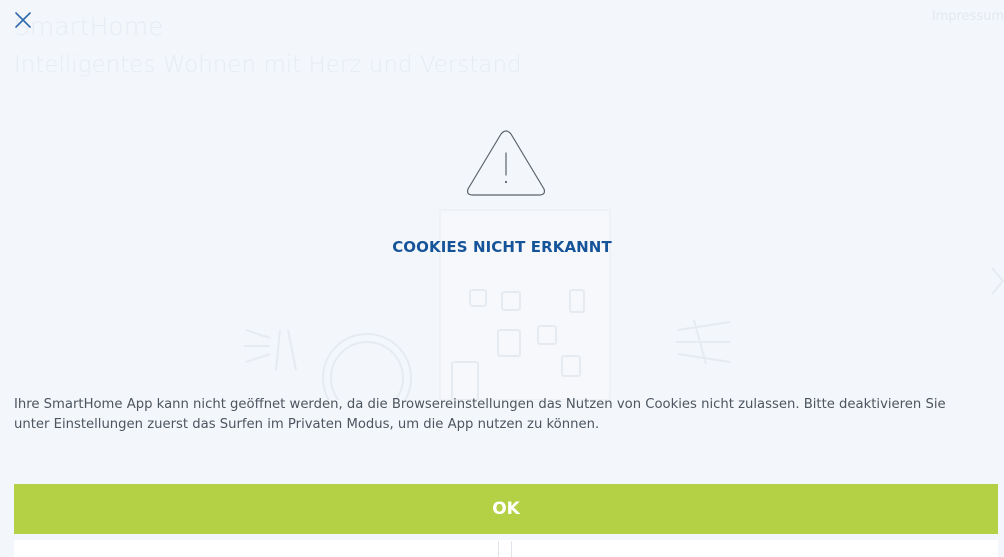 This screenshot has width=1004, height=557. I want to click on background-impressum-link: Impressum, so click(967, 16).